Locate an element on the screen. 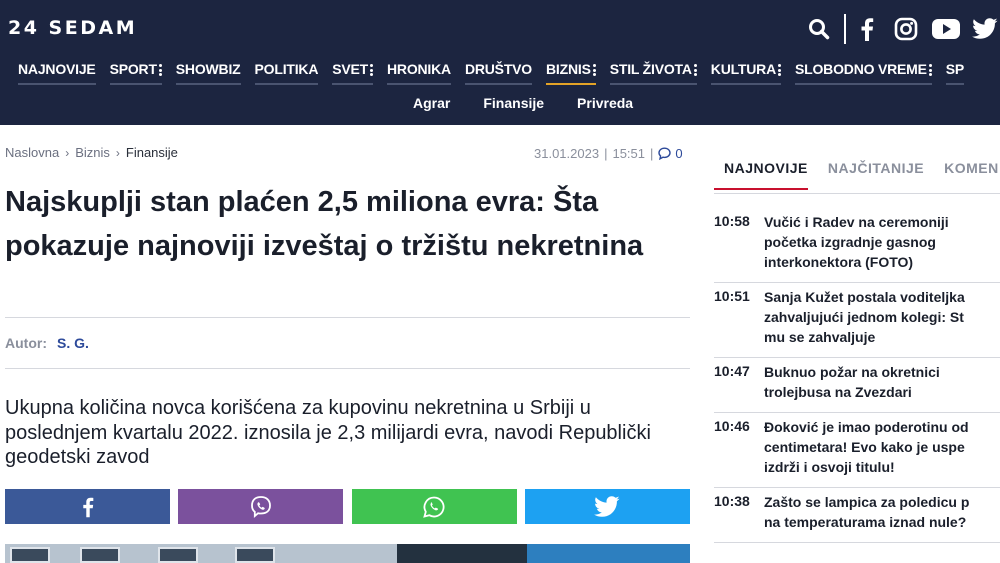 Image resolution: width=1000 pixels, height=563 pixels. nav-item-kultura: KULTURA is located at coordinates (745, 72).